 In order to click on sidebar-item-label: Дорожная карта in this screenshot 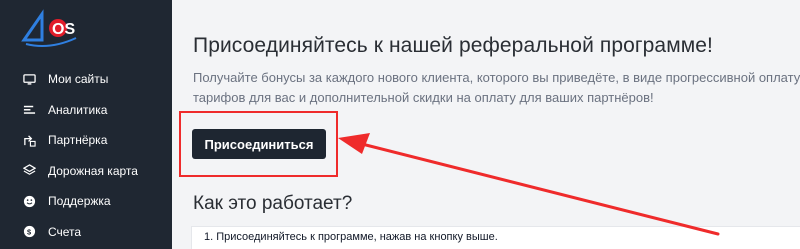, I will do `click(93, 170)`.